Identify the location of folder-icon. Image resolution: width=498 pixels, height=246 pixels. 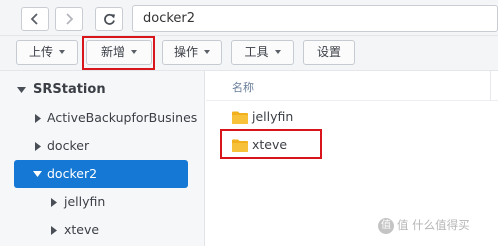
(240, 117).